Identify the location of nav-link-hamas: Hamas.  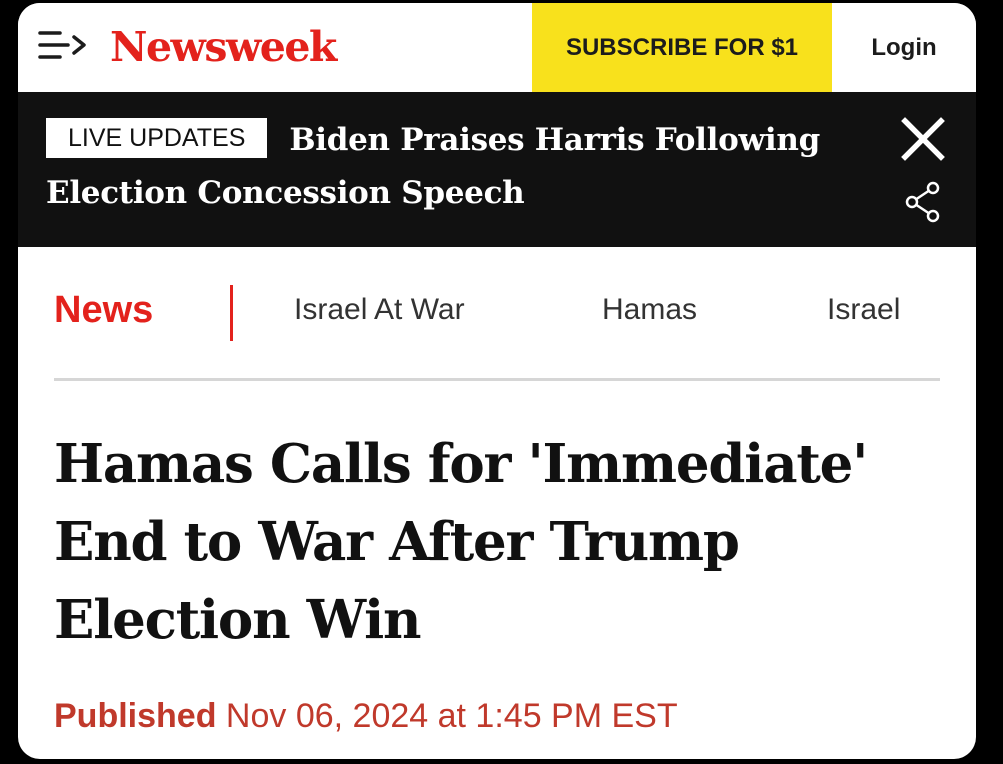
(649, 310).